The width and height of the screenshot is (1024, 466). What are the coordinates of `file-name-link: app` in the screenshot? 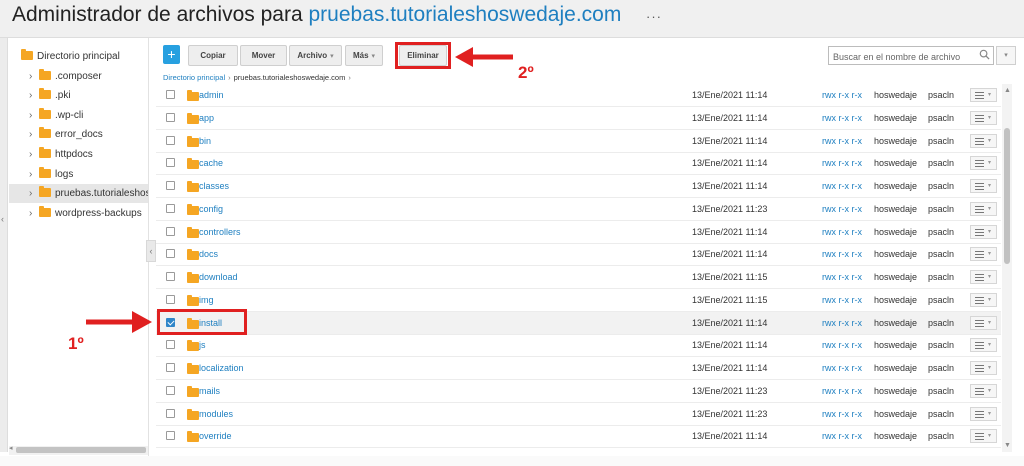 It's located at (206, 118).